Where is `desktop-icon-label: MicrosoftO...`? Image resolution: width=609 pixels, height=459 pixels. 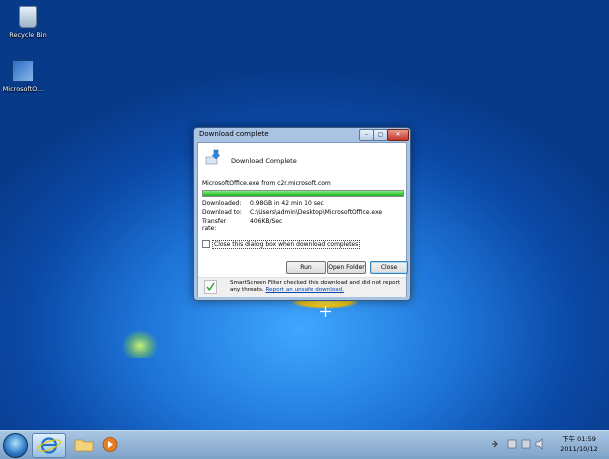
desktop-icon-label: MicrosoftO... is located at coordinates (23, 89).